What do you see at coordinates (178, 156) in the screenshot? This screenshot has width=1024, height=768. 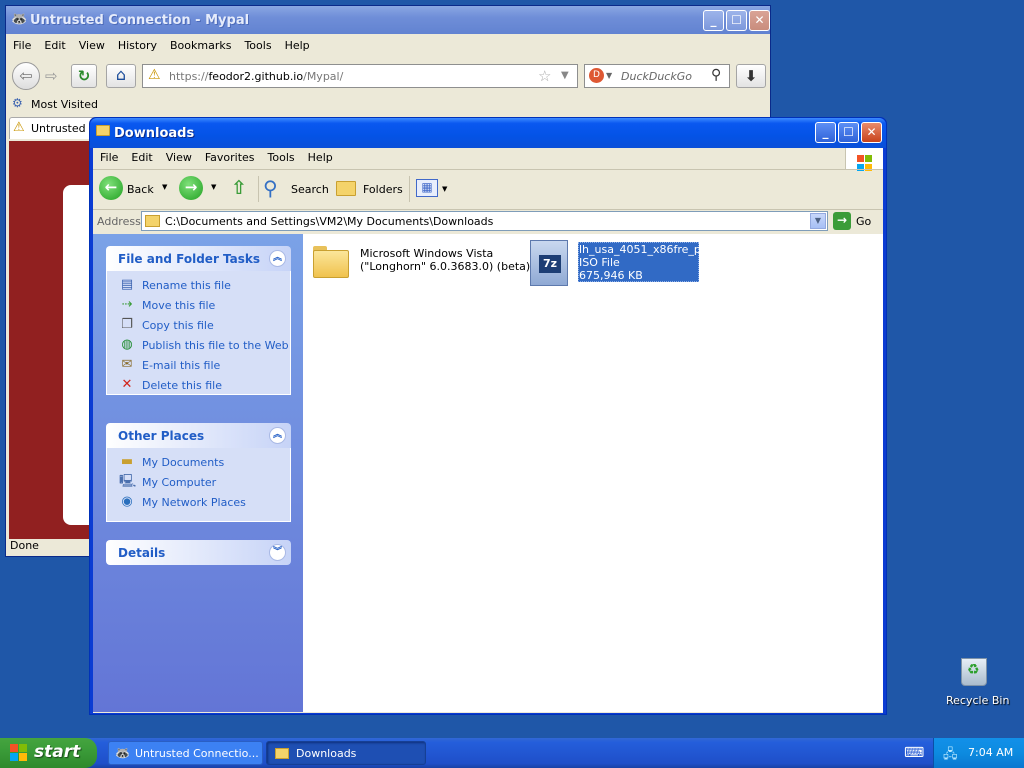 I see `ex-menu-view: View` at bounding box center [178, 156].